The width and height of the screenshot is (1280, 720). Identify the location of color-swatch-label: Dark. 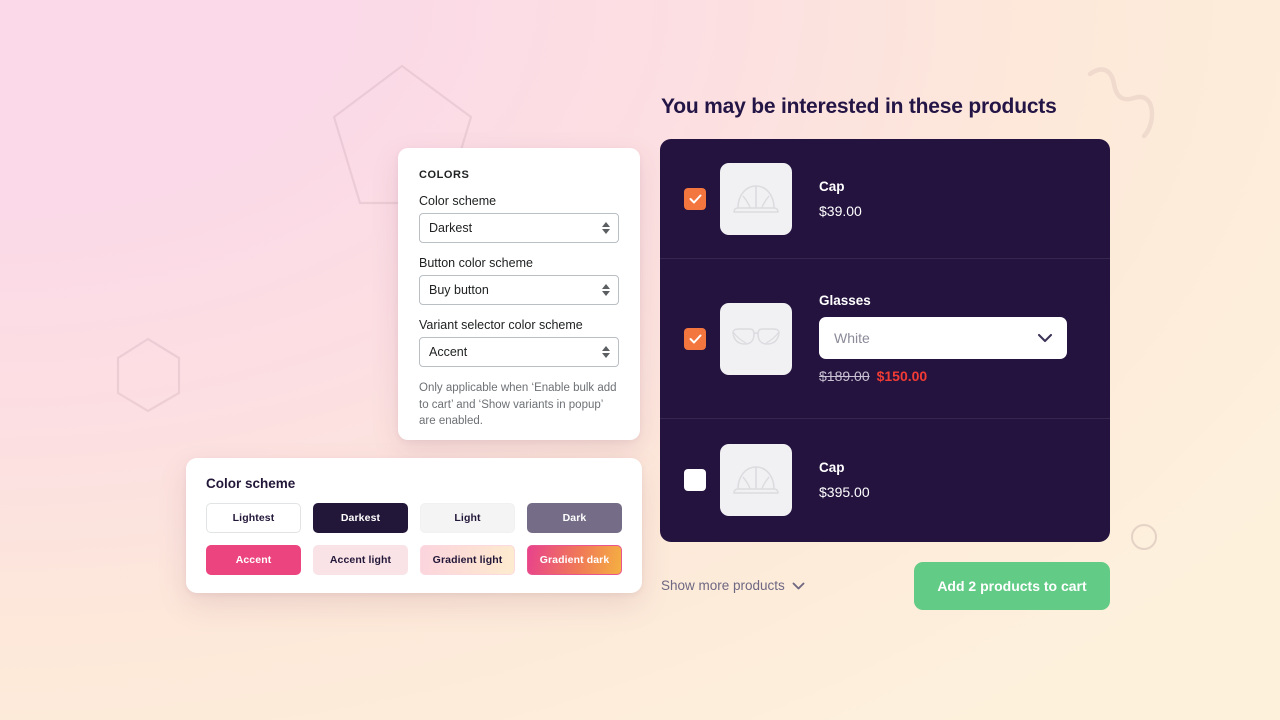
(574, 518).